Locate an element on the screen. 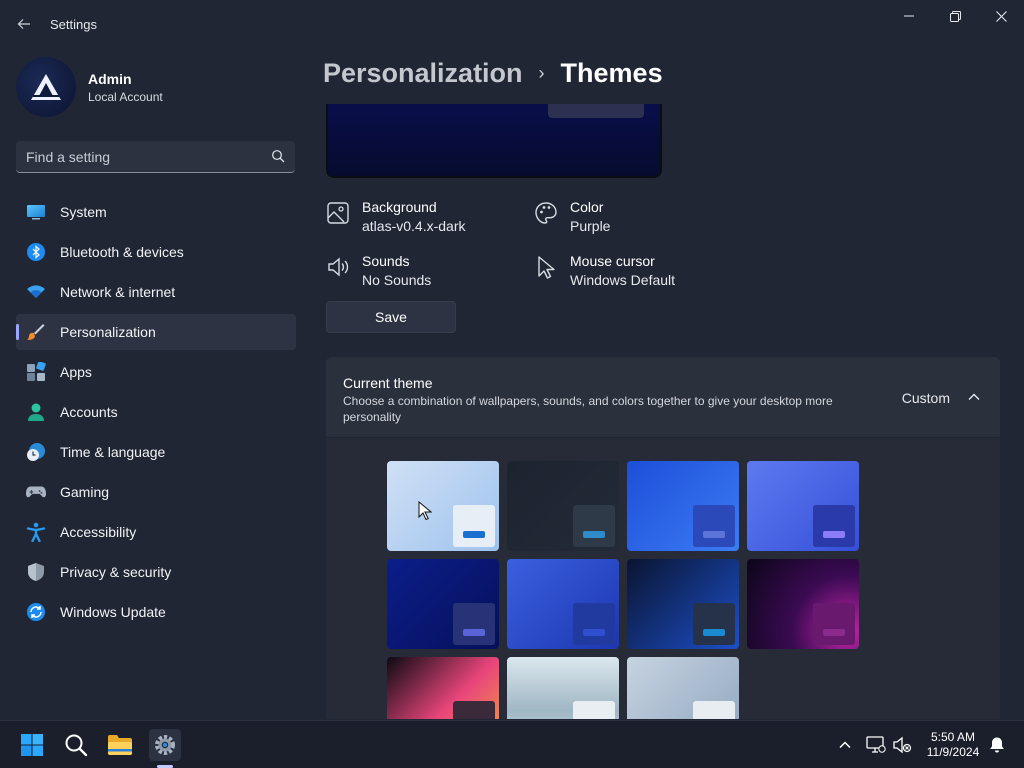 The image size is (1024, 768). avatar is located at coordinates (46, 87).